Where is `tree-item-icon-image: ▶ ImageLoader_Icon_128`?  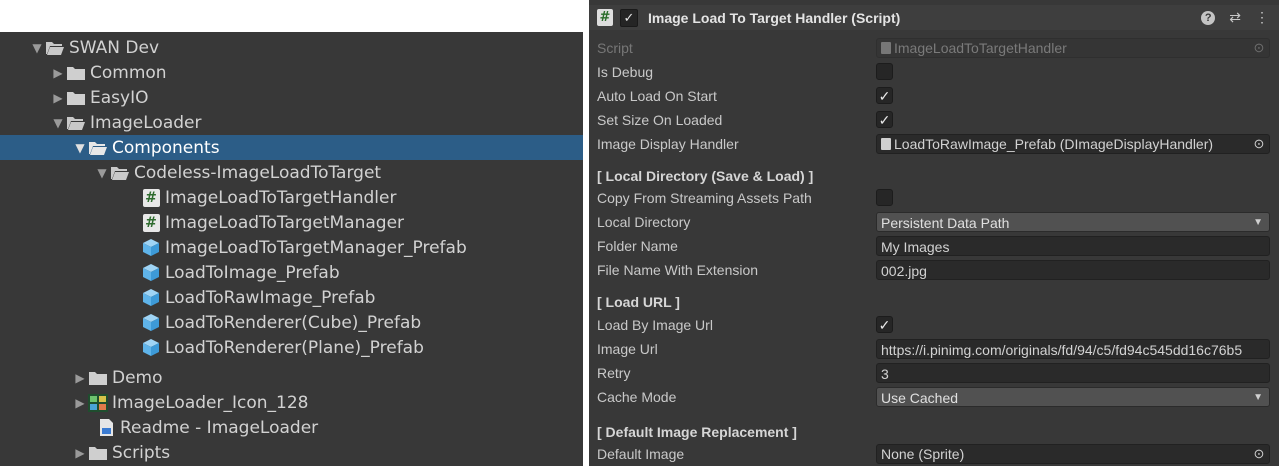
tree-item-icon-image: ▶ ImageLoader_Icon_128 is located at coordinates (291, 402).